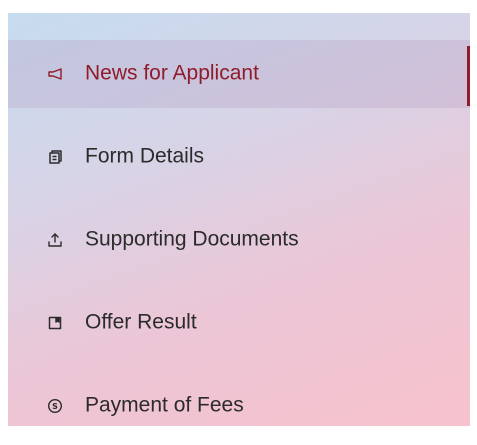 The width and height of the screenshot is (477, 445). What do you see at coordinates (192, 239) in the screenshot?
I see `sidebar-item-label: Supporting Documents` at bounding box center [192, 239].